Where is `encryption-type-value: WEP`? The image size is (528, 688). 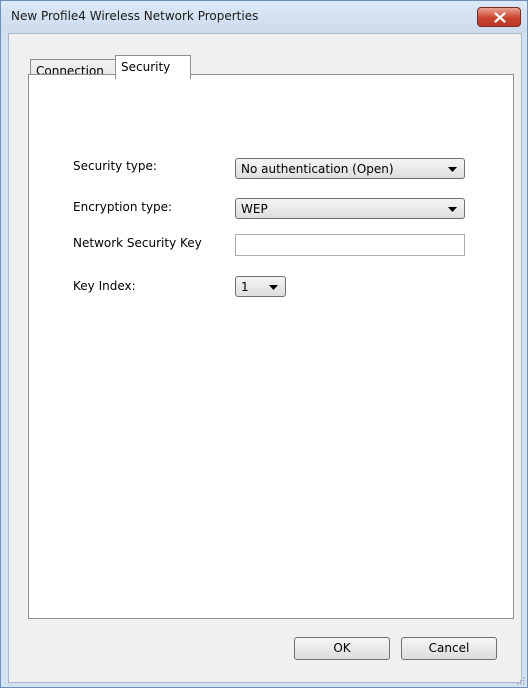 encryption-type-value: WEP is located at coordinates (254, 209).